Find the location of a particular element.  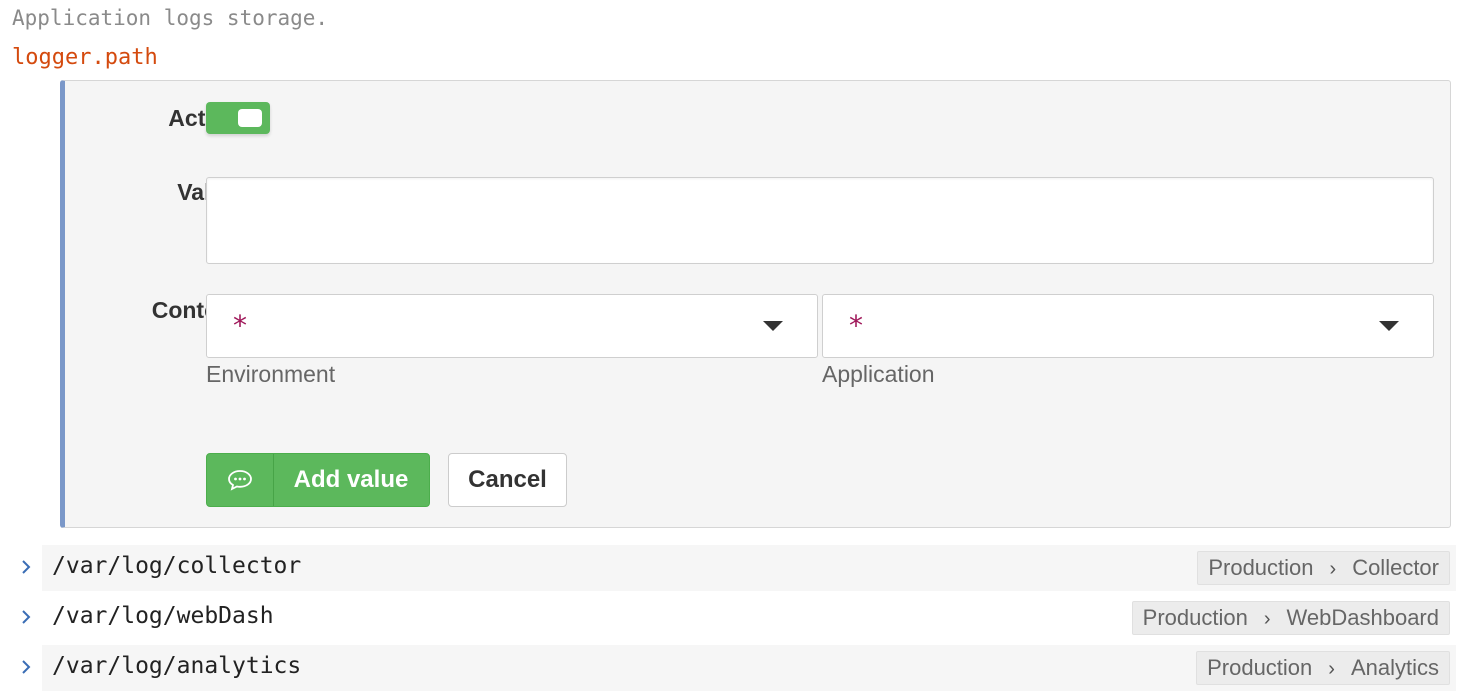

property-key: logger.path is located at coordinates (85, 57).